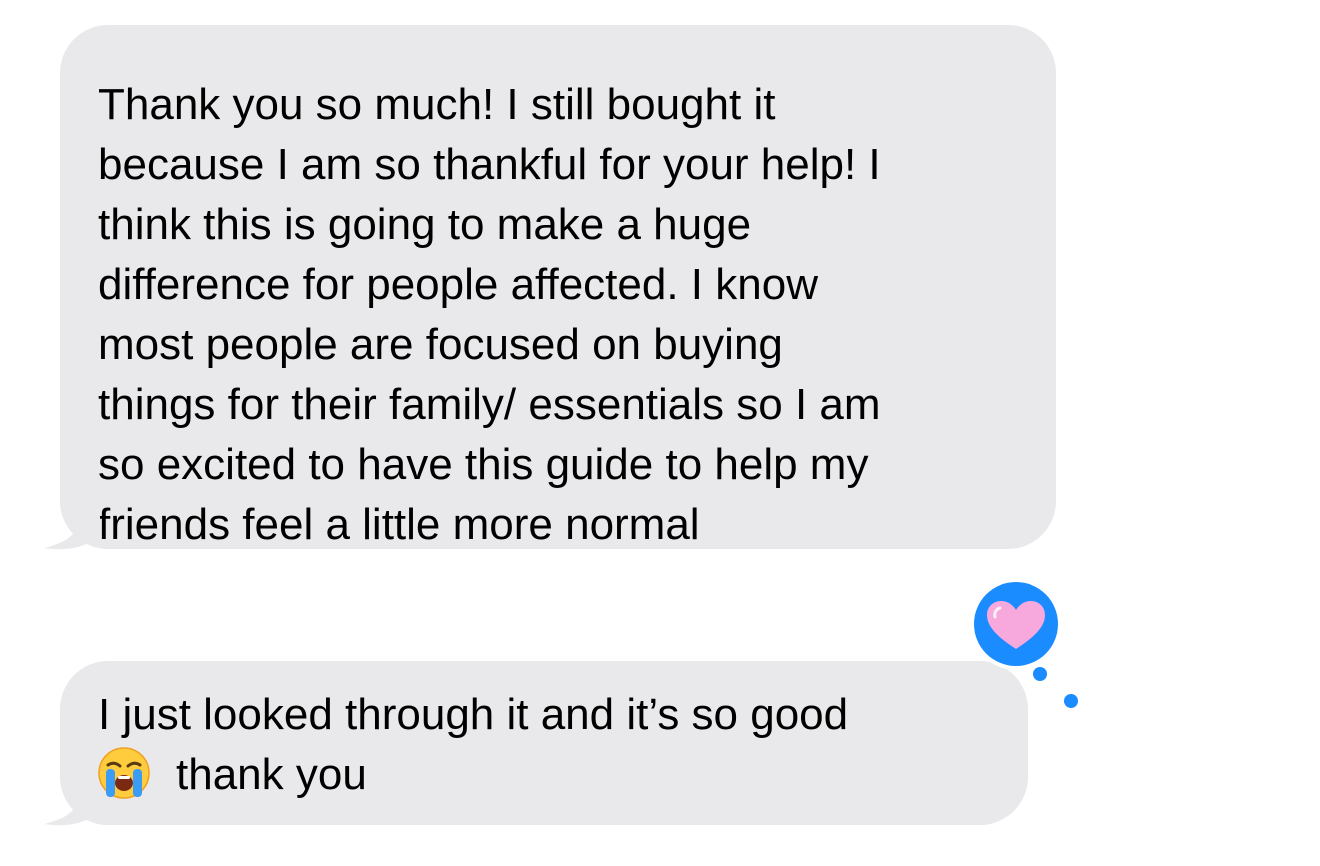 This screenshot has height=866, width=1320. What do you see at coordinates (271, 774) in the screenshot?
I see `message-text-2-line2: thank you` at bounding box center [271, 774].